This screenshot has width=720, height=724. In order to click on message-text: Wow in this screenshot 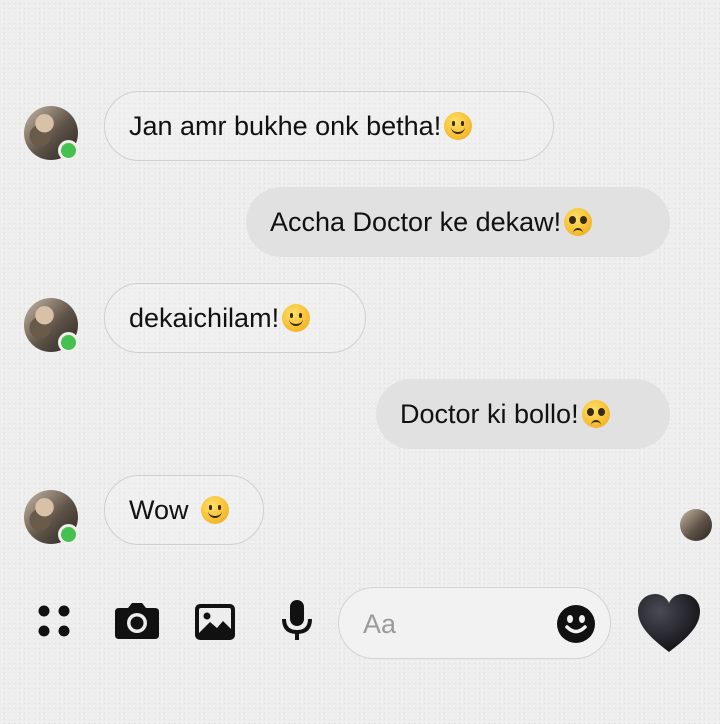, I will do `click(159, 509)`.